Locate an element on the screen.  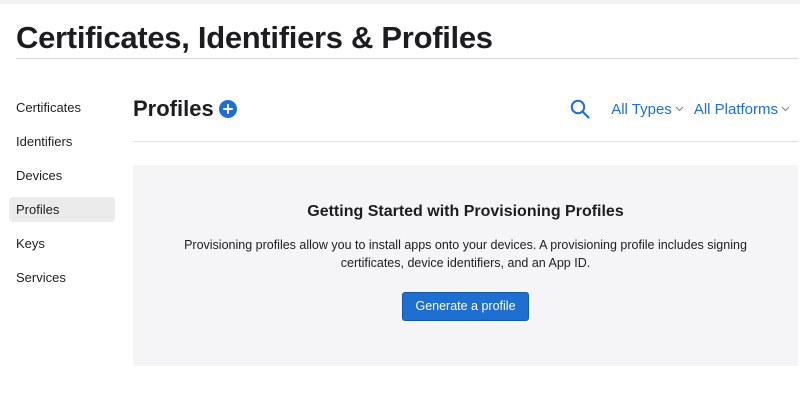
section-divider is located at coordinates (465, 141).